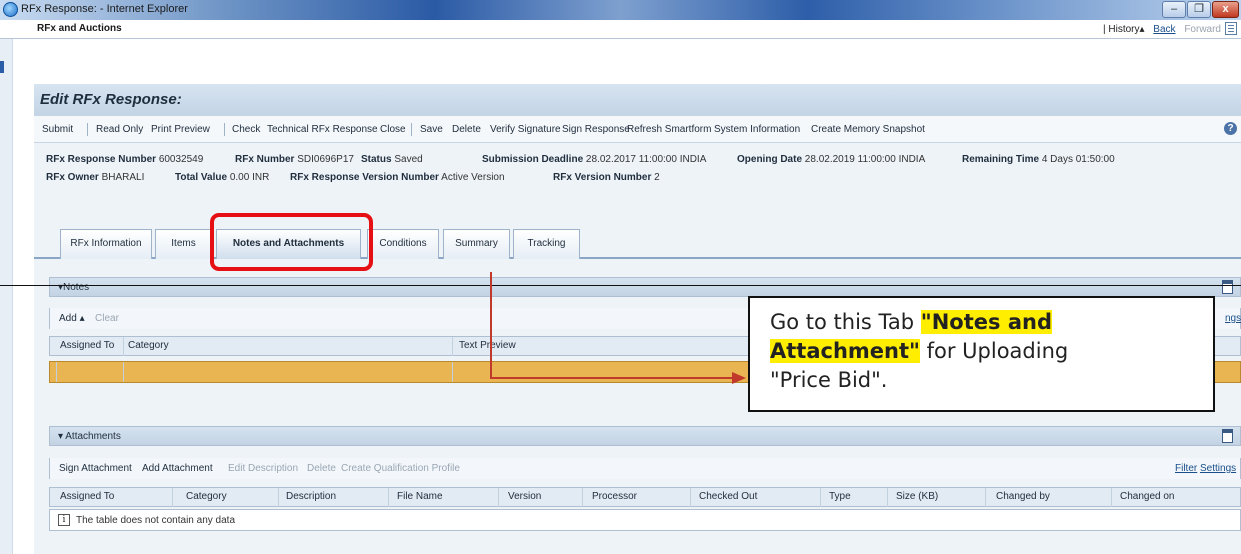  I want to click on verify-signature-button: Verify Signature, so click(525, 129).